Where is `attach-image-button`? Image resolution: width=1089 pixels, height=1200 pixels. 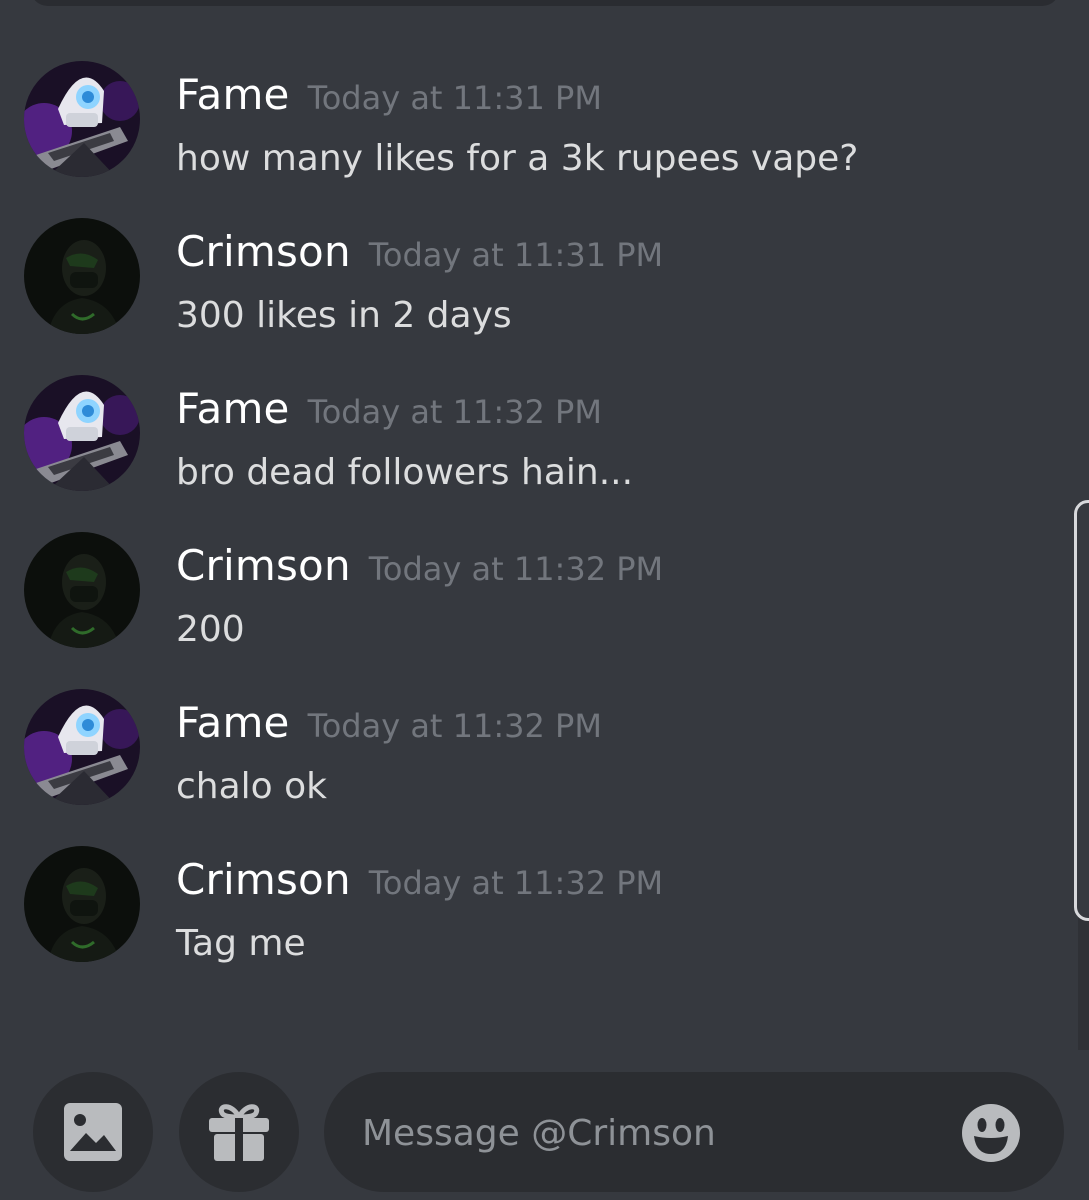
attach-image-button is located at coordinates (93, 1132).